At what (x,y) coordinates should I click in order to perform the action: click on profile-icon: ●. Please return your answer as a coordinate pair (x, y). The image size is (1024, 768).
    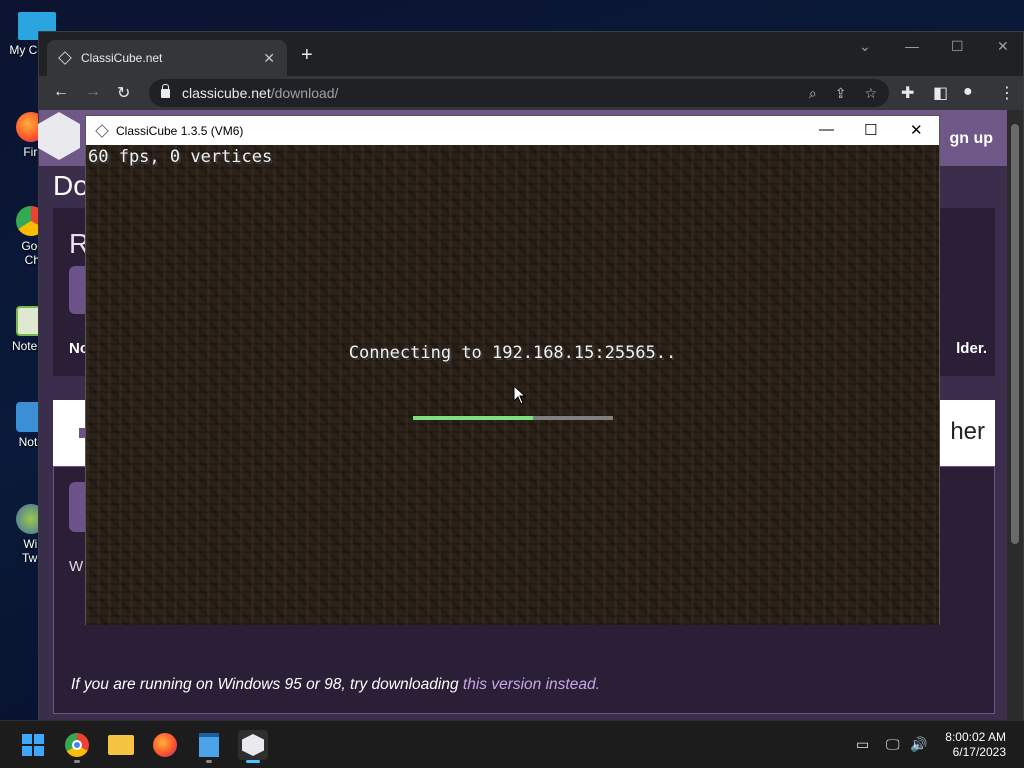
    Looking at the image, I should click on (968, 92).